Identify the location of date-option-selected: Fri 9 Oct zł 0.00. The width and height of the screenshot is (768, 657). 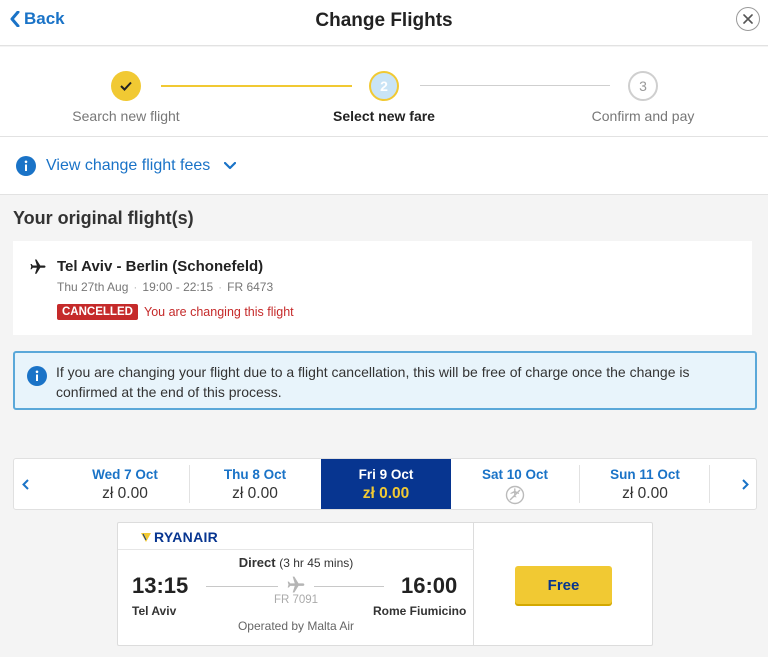
(386, 484).